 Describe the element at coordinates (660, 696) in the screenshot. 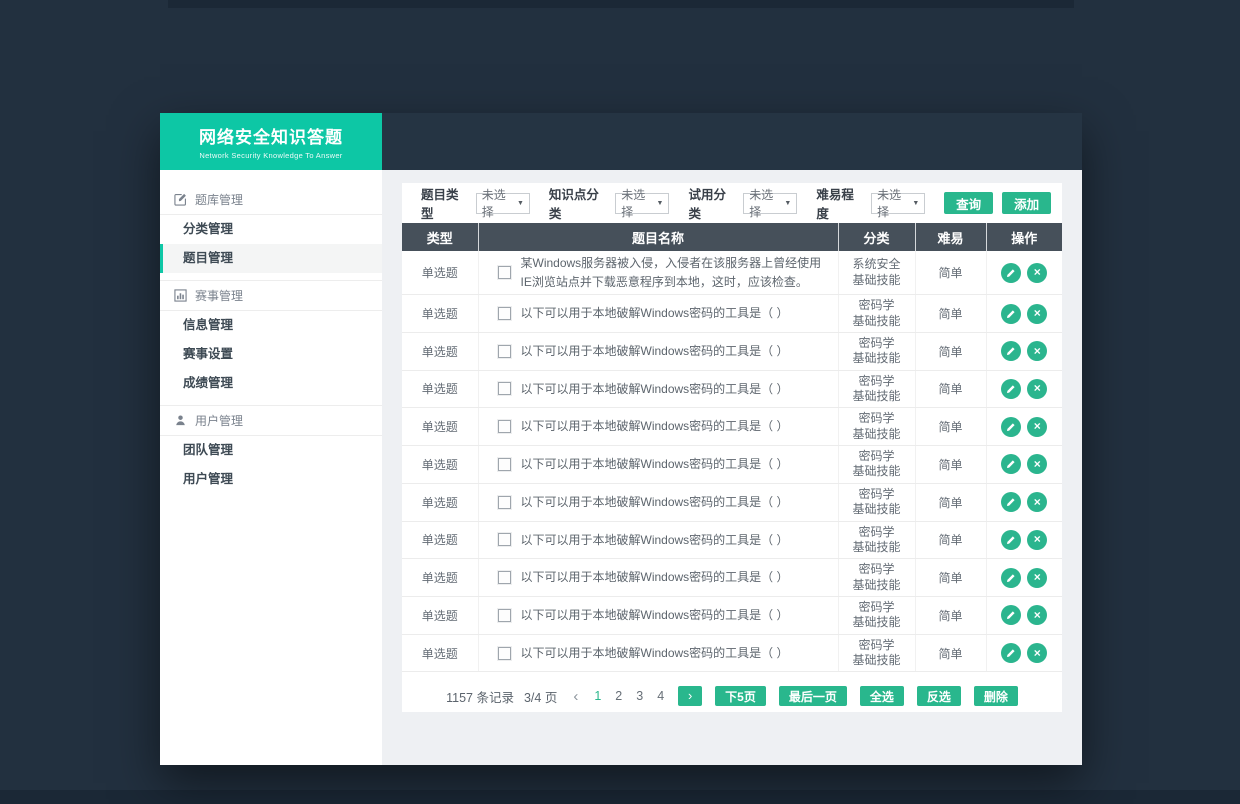

I see `page-number-4: 4` at that location.